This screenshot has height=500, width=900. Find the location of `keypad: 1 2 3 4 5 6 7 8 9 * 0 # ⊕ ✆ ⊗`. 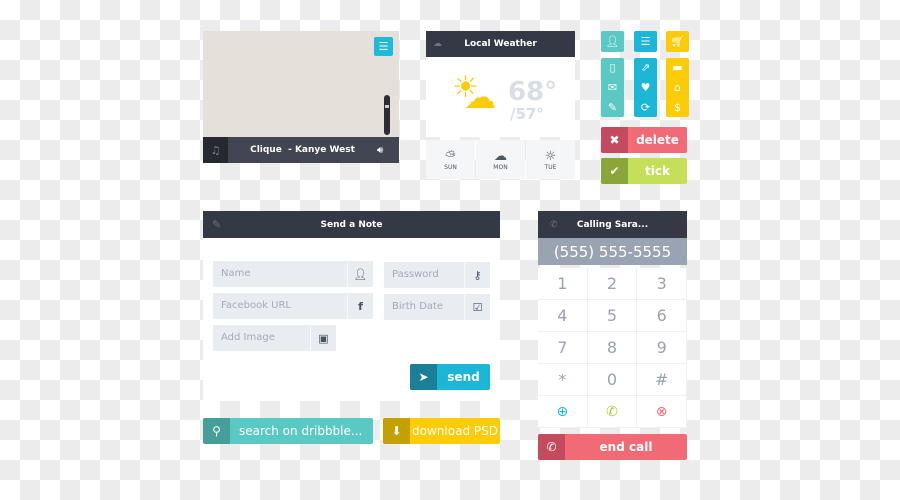

keypad: 1 2 3 4 5 6 7 8 9 * 0 # ⊕ ✆ ⊗ is located at coordinates (612, 348).